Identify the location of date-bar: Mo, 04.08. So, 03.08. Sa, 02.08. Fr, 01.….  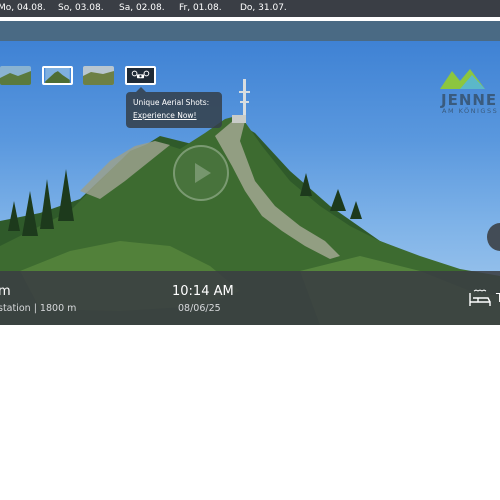
(250, 8).